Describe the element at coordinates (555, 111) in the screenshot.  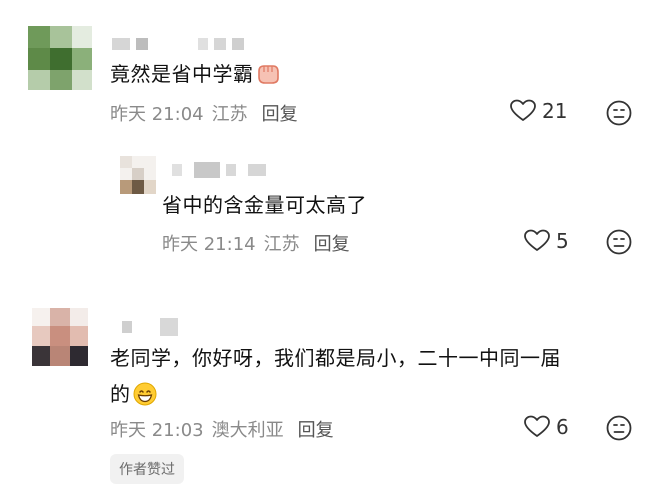
I see `like-count: 21` at that location.